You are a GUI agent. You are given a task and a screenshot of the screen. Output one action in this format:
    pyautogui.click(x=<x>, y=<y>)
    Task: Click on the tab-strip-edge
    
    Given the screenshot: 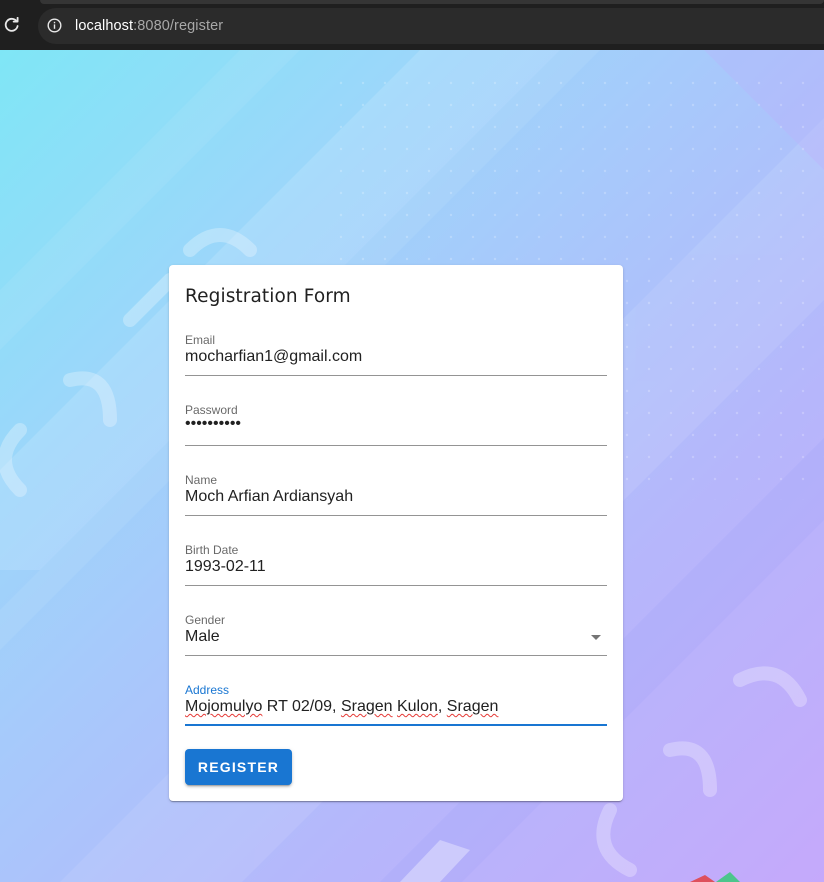 What is the action you would take?
    pyautogui.click(x=432, y=2)
    